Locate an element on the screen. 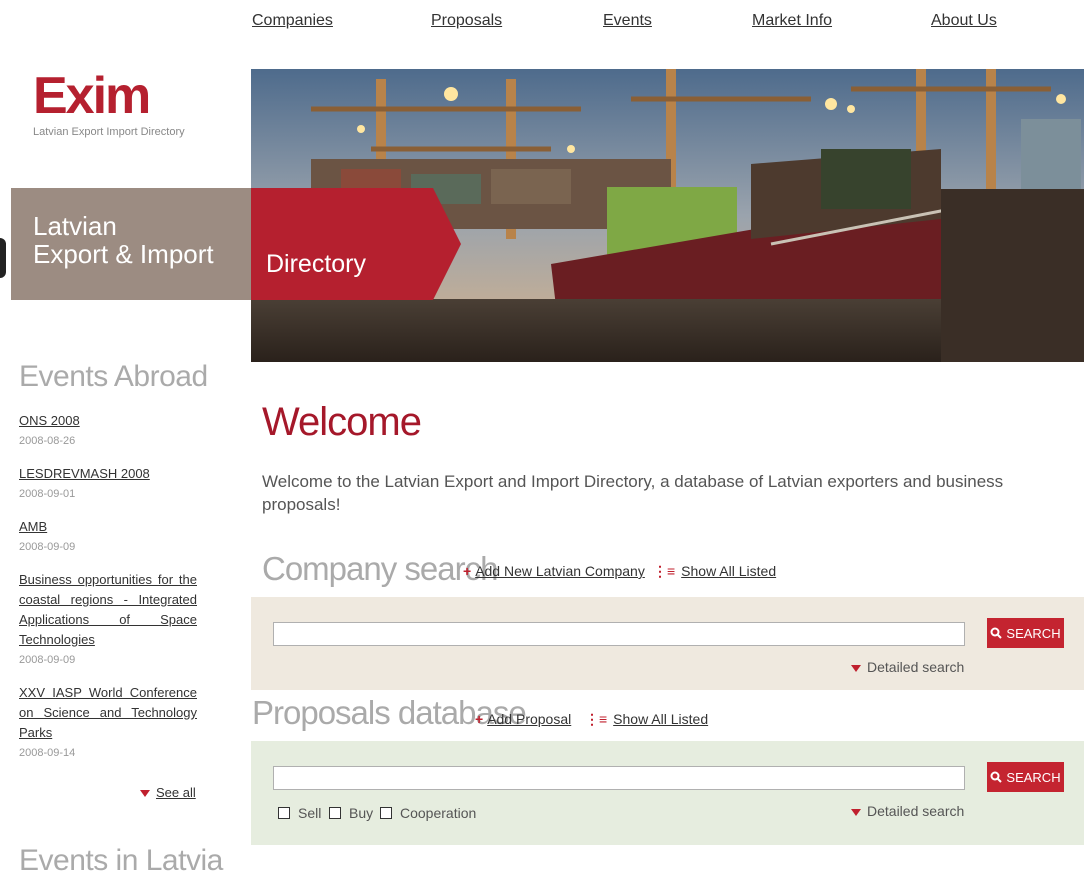 The height and width of the screenshot is (877, 1084). add-company-link-wrap: + Add New Latvian Company is located at coordinates (554, 571).